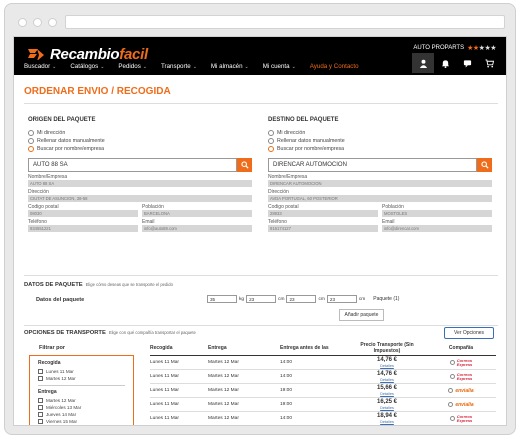 The height and width of the screenshot is (442, 520). What do you see at coordinates (223, 362) in the screenshot?
I see `delivery-cell: Martes 12 Mar` at bounding box center [223, 362].